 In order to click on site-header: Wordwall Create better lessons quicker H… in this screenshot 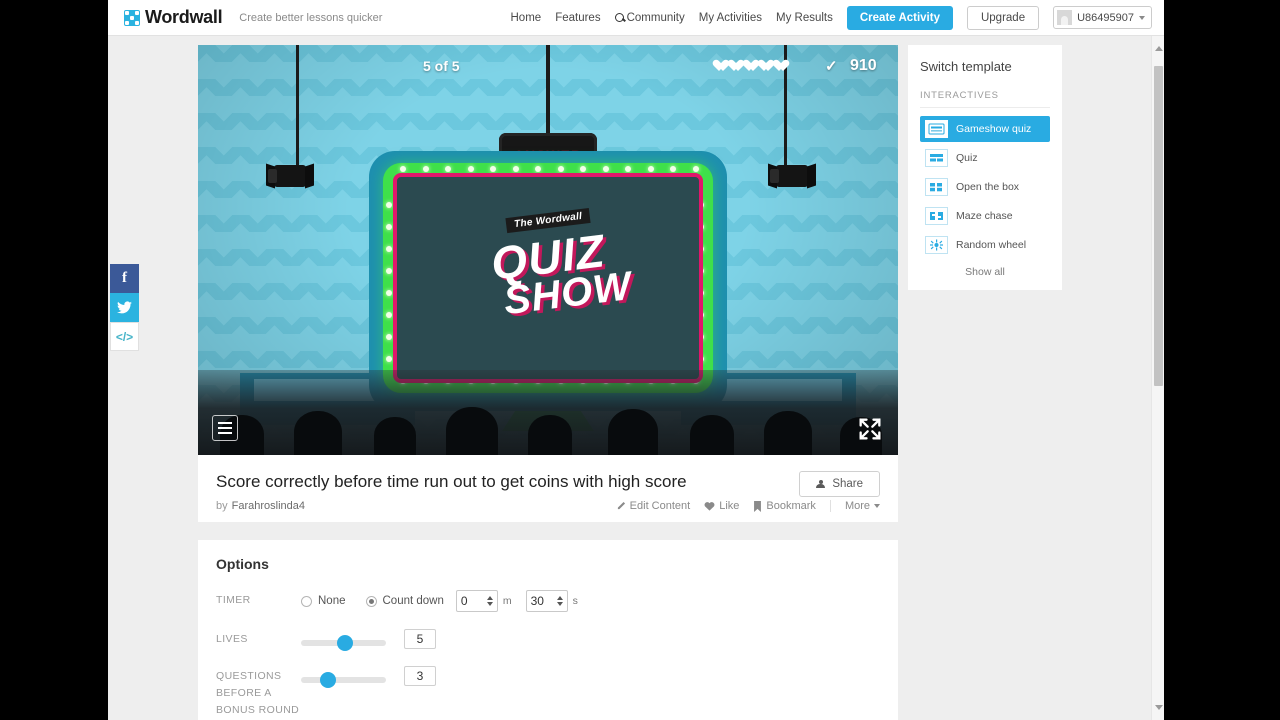, I will do `click(636, 18)`.